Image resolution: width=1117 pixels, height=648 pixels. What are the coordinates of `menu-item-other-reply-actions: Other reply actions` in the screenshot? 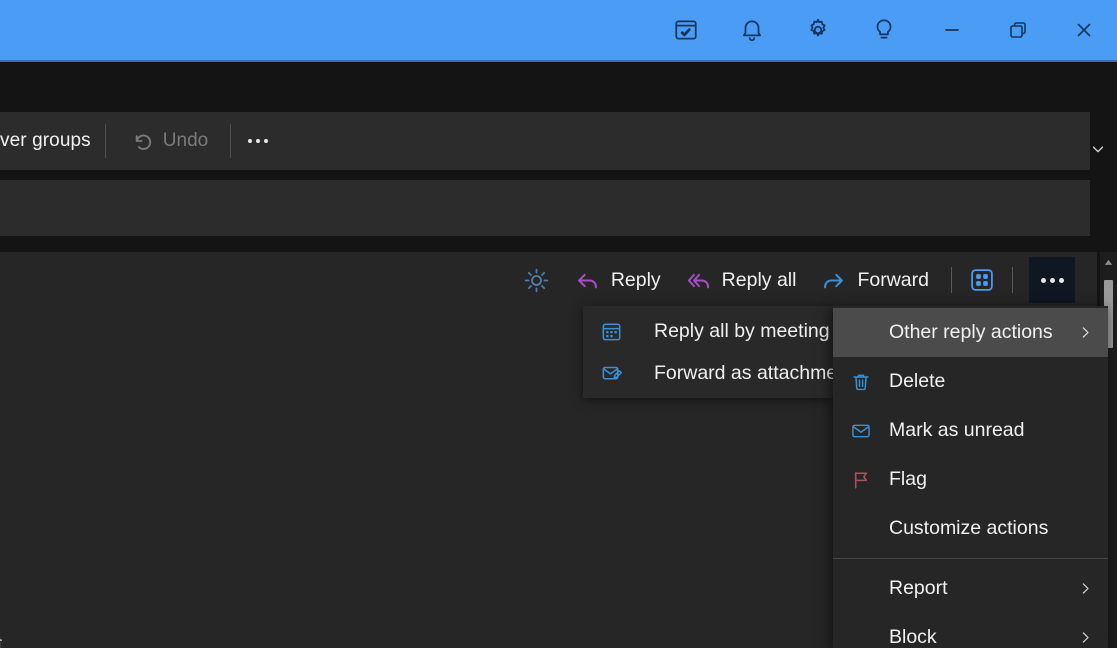 It's located at (970, 332).